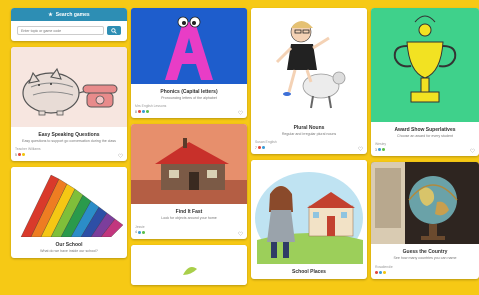  What do you see at coordinates (309, 64) in the screenshot?
I see `sheep-girl-image` at bounding box center [309, 64].